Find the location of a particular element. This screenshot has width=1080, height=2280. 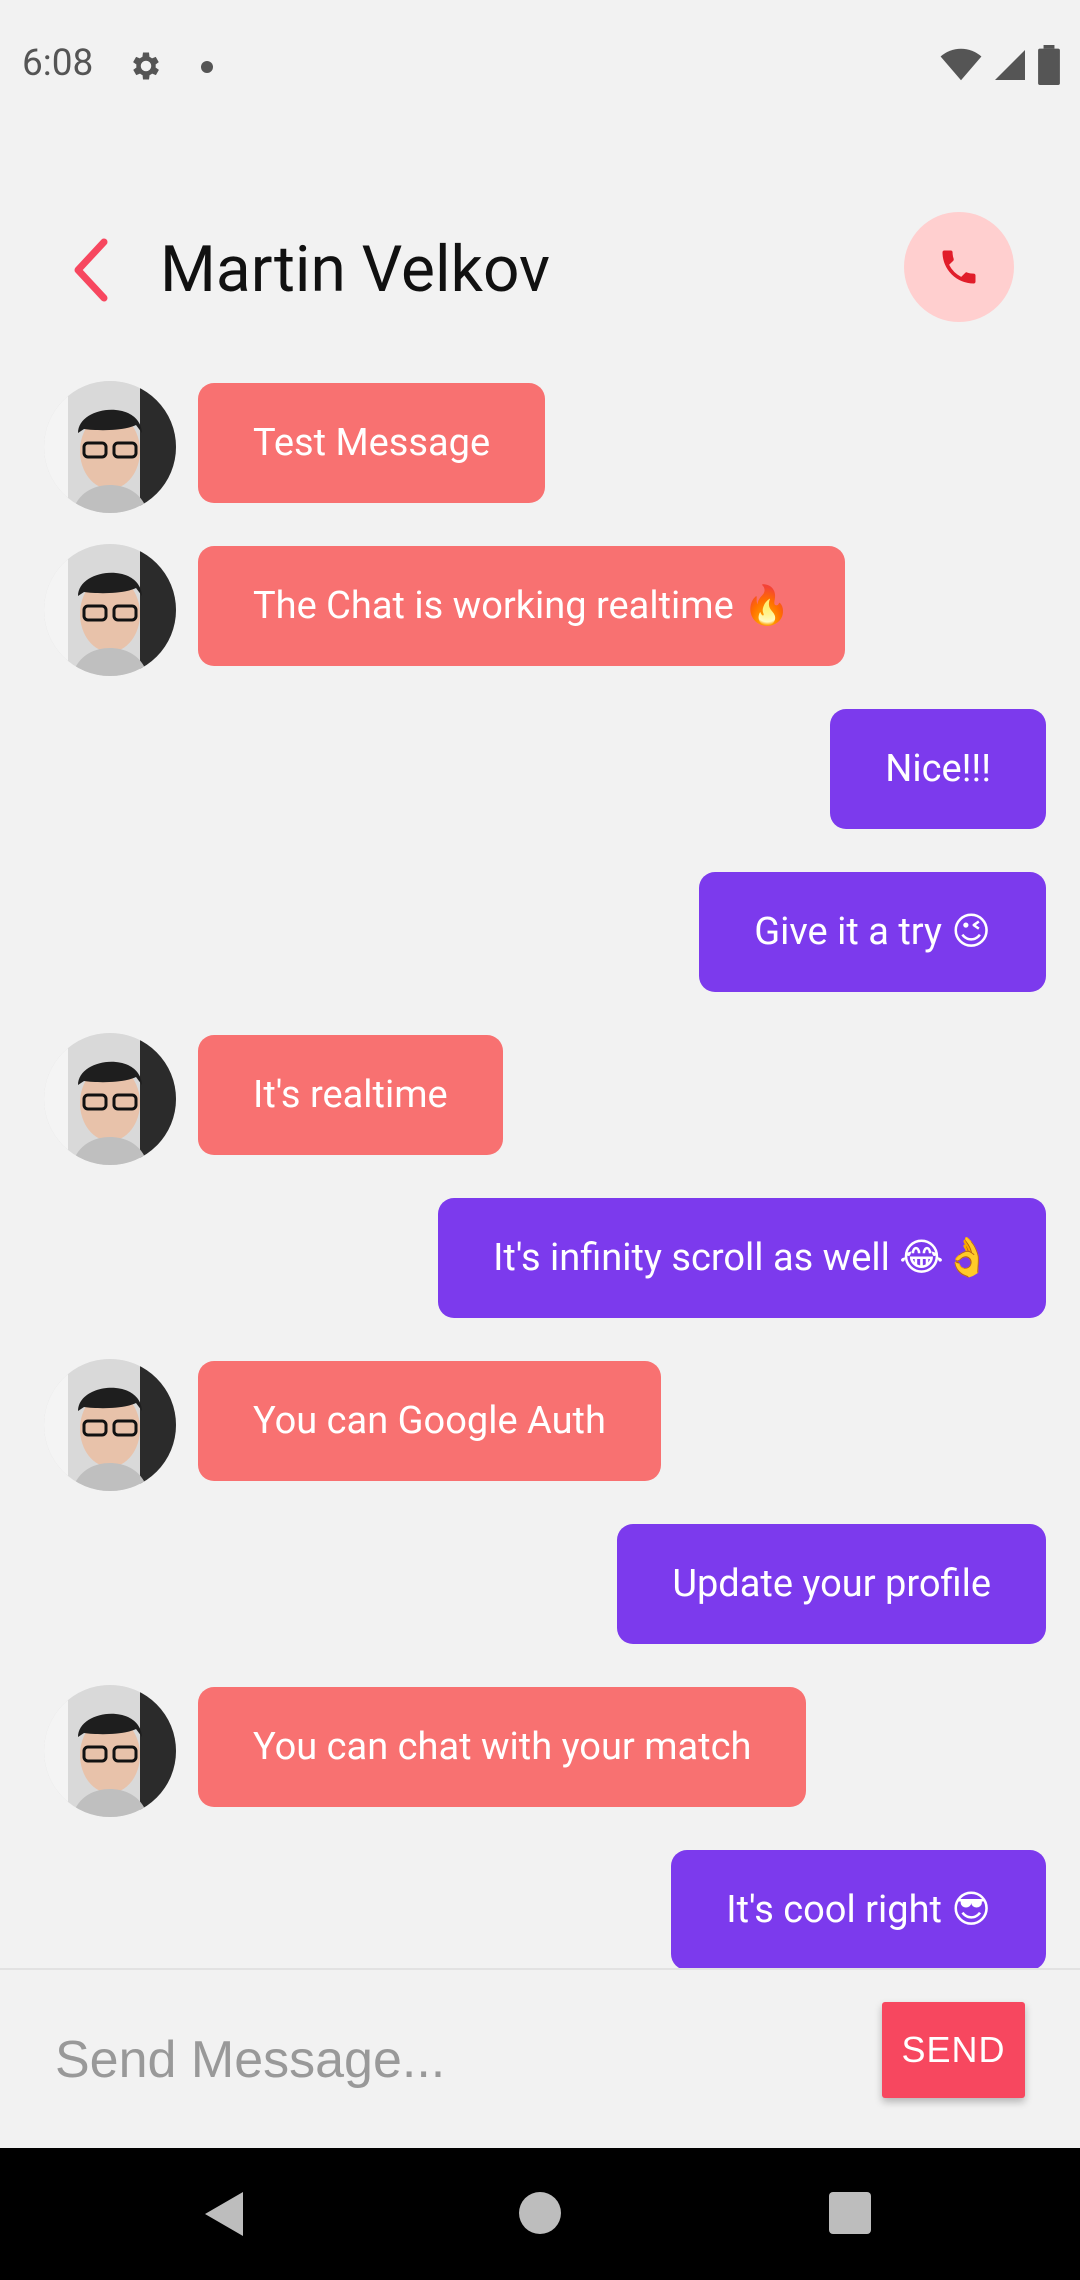

message-bubble-outgoing: Nice!!! is located at coordinates (938, 769).